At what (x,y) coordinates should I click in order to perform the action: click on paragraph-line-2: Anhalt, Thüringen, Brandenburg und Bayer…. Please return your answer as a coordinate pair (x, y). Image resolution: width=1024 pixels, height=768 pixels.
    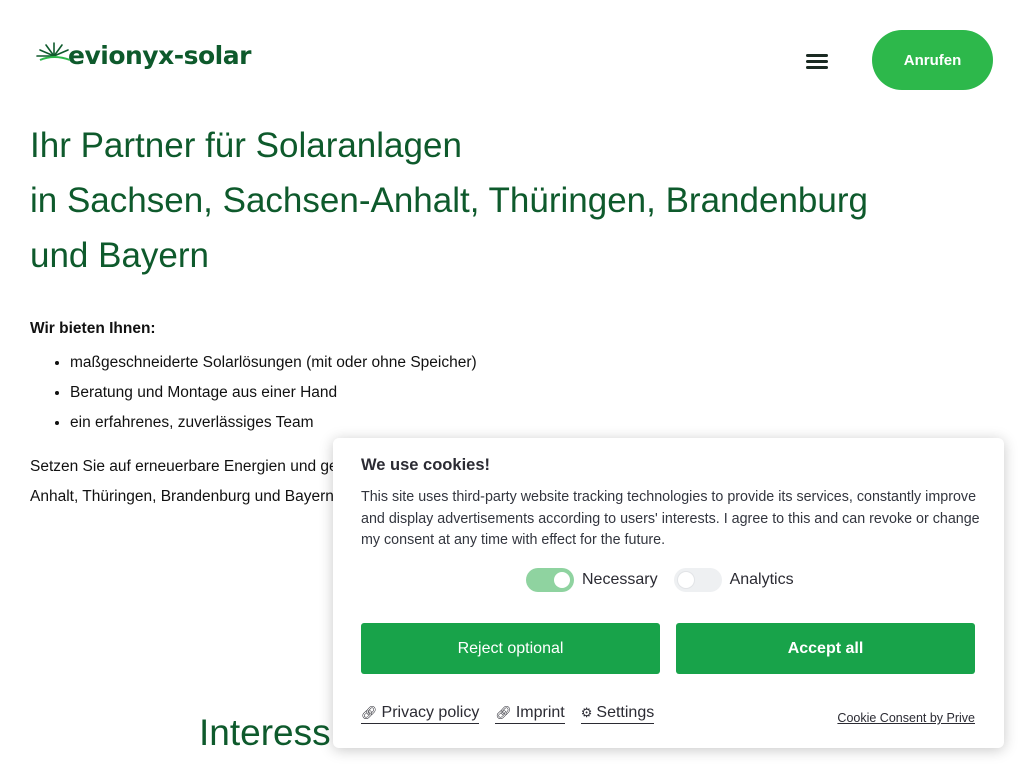
    Looking at the image, I should click on (182, 496).